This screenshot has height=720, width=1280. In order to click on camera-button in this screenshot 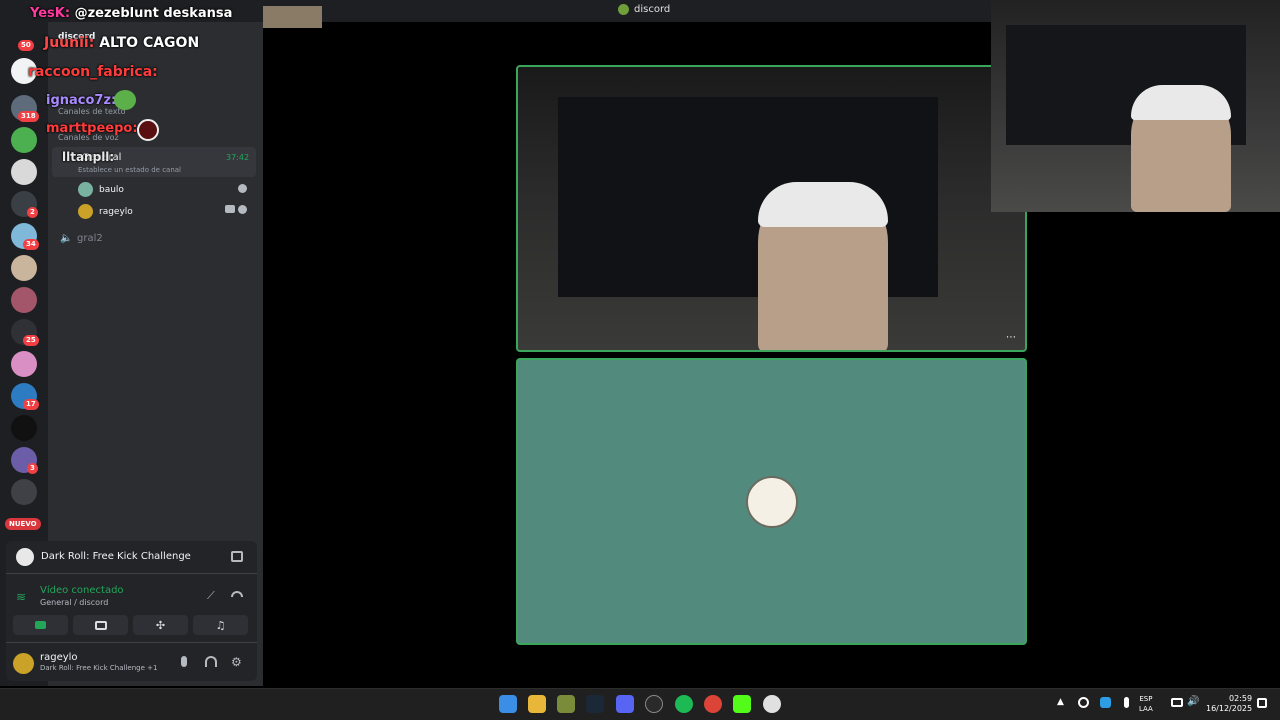, I will do `click(40, 625)`.